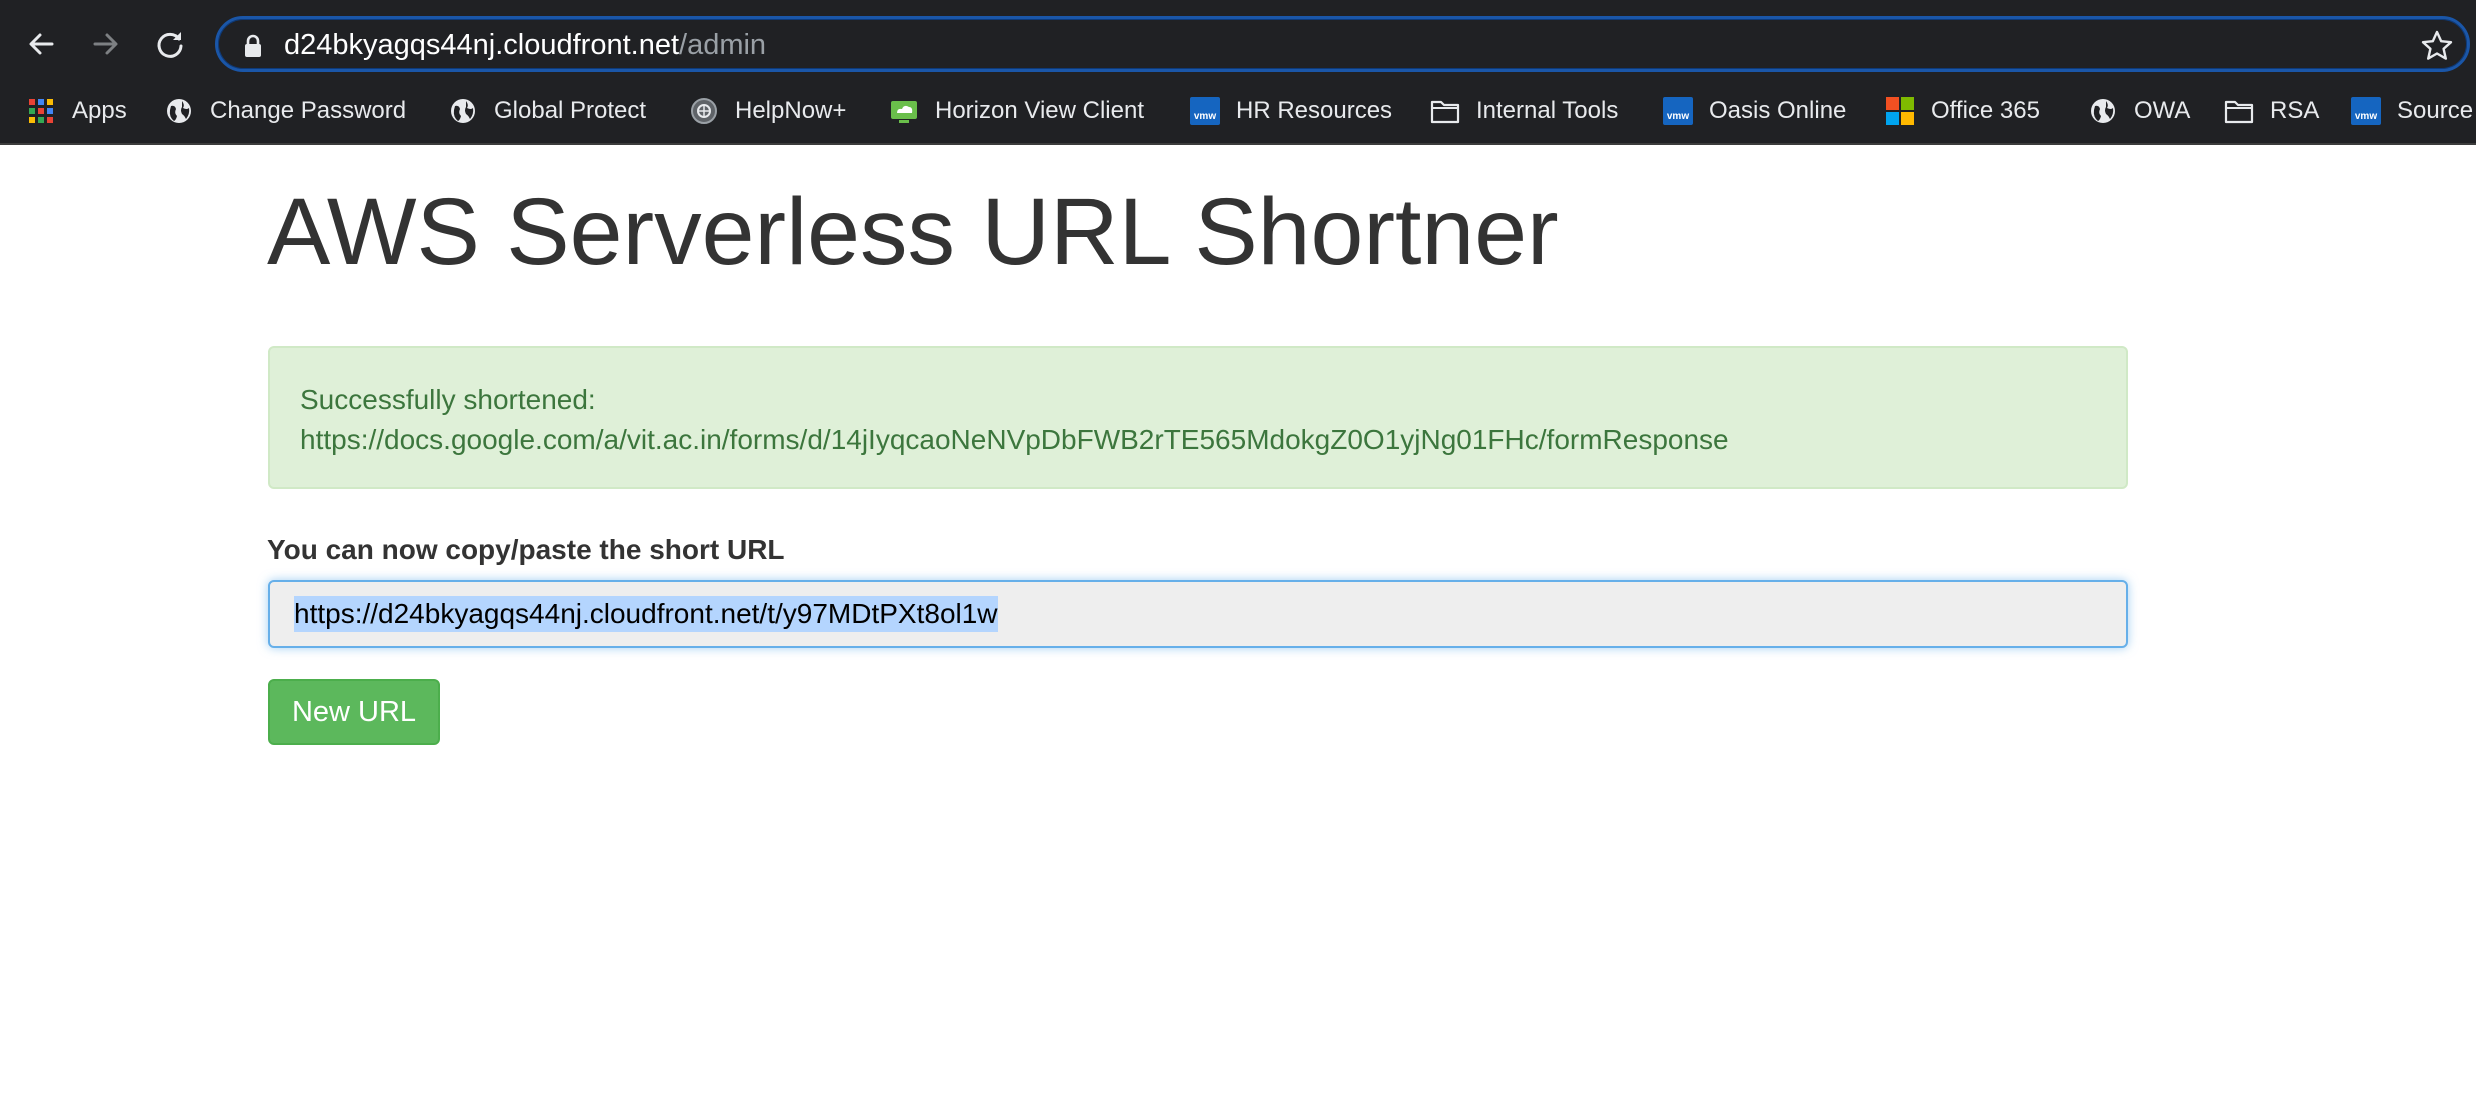  I want to click on back-button, so click(41, 44).